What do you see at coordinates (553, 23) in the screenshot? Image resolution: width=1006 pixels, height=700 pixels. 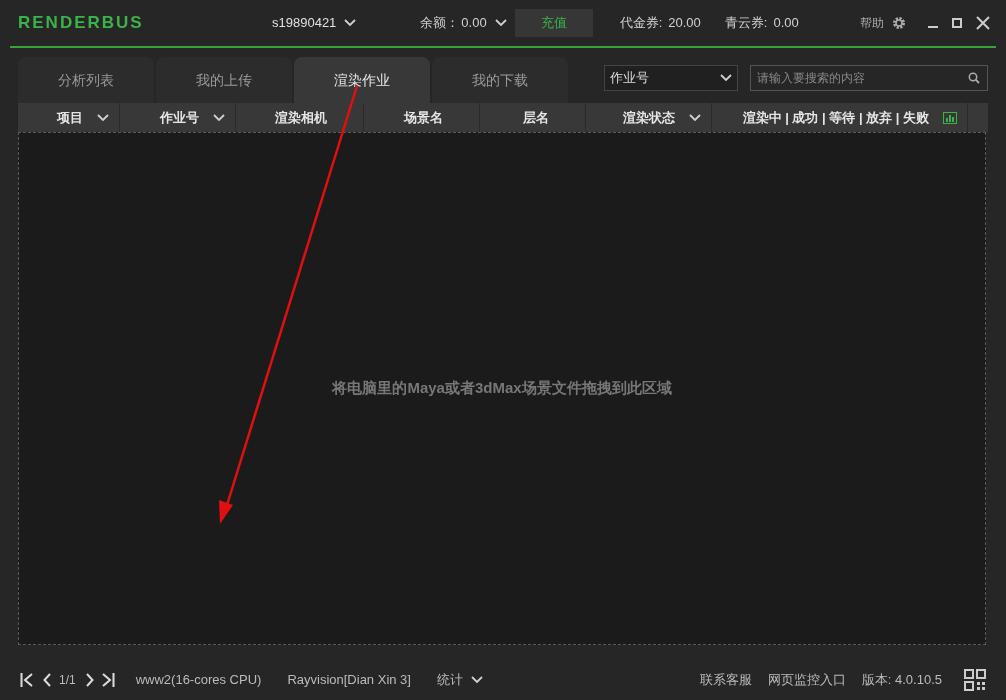 I see `recharge-button: 充值` at bounding box center [553, 23].